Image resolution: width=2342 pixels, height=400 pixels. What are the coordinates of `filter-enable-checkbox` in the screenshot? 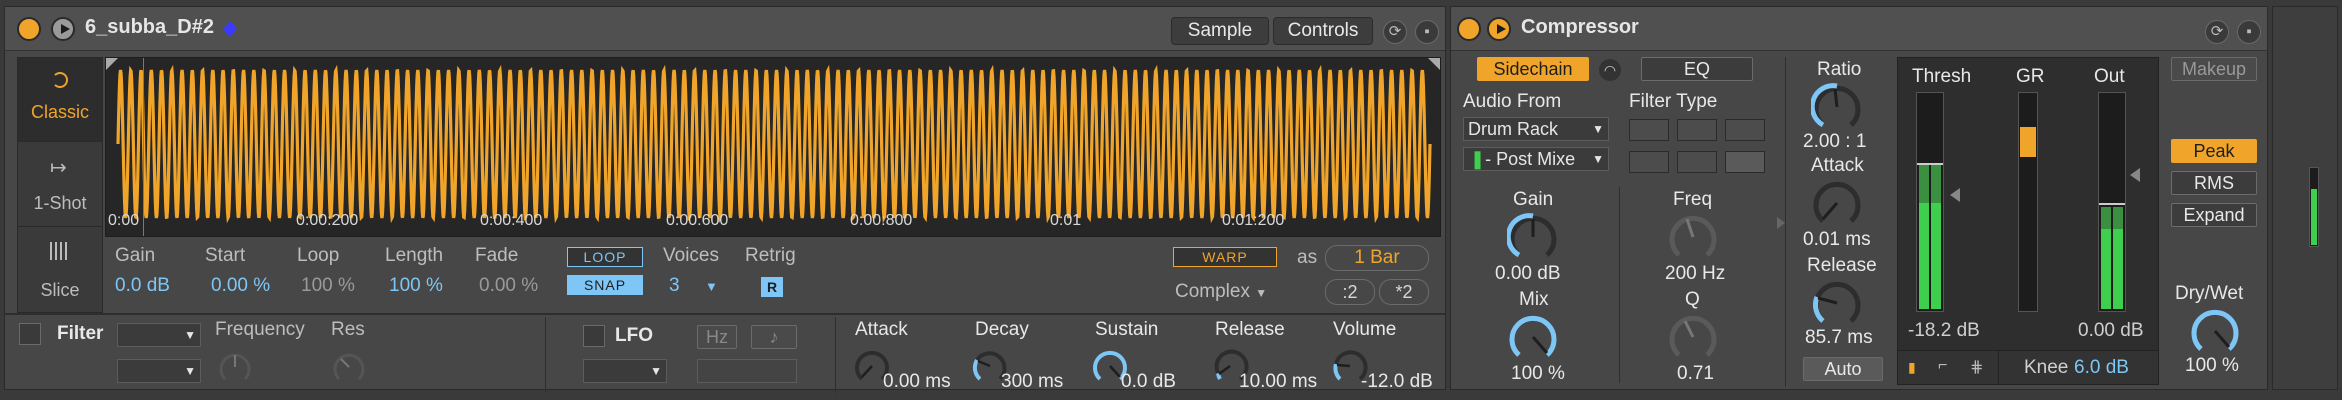 It's located at (30, 334).